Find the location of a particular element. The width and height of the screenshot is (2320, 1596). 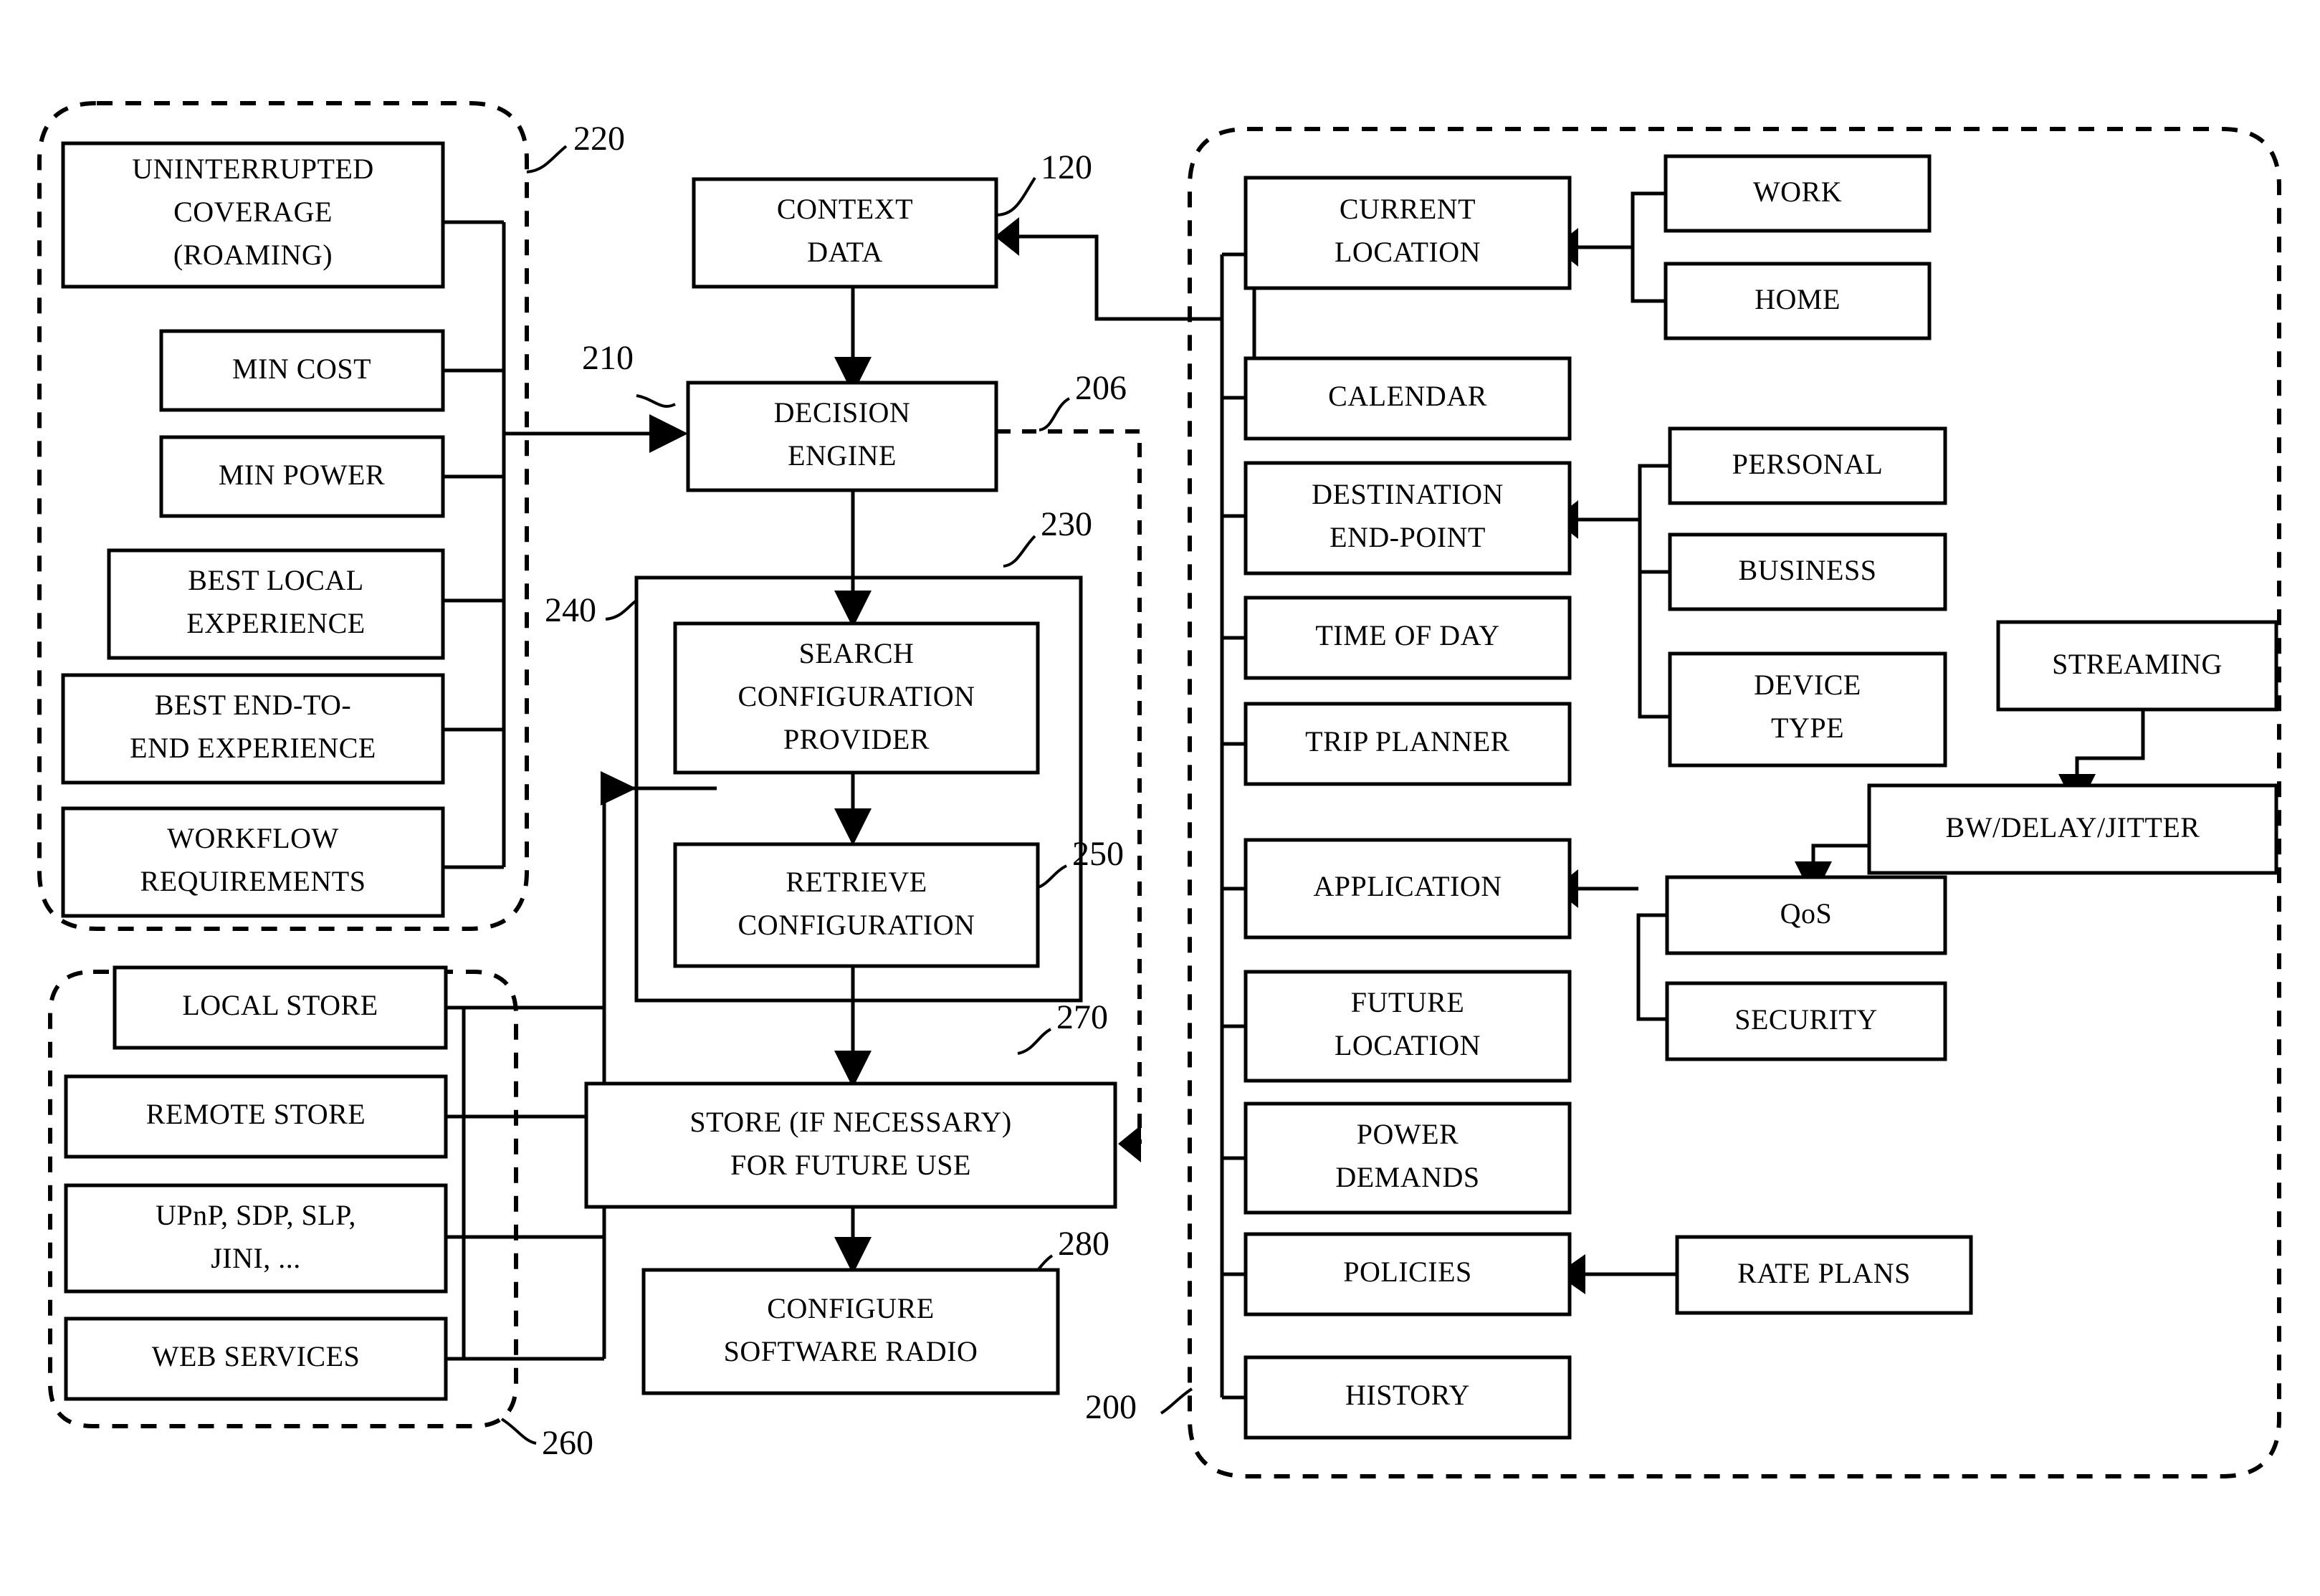

location-source-home: HOME is located at coordinates (1797, 301).